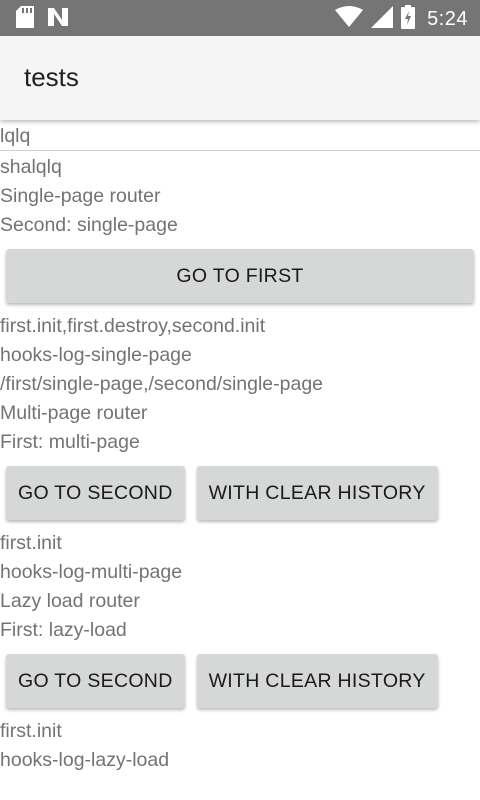  I want to click on status-bar: 5:24, so click(240, 18).